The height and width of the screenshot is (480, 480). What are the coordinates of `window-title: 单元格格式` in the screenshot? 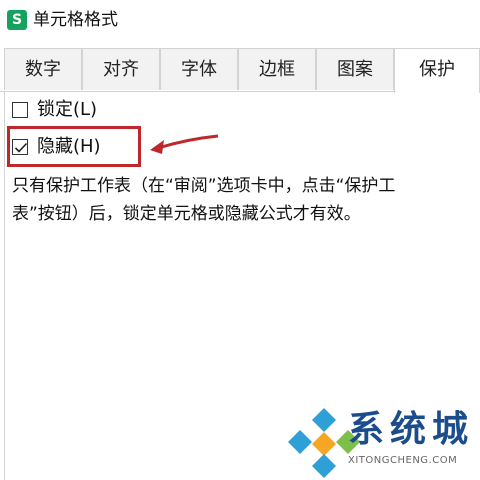 It's located at (75, 20).